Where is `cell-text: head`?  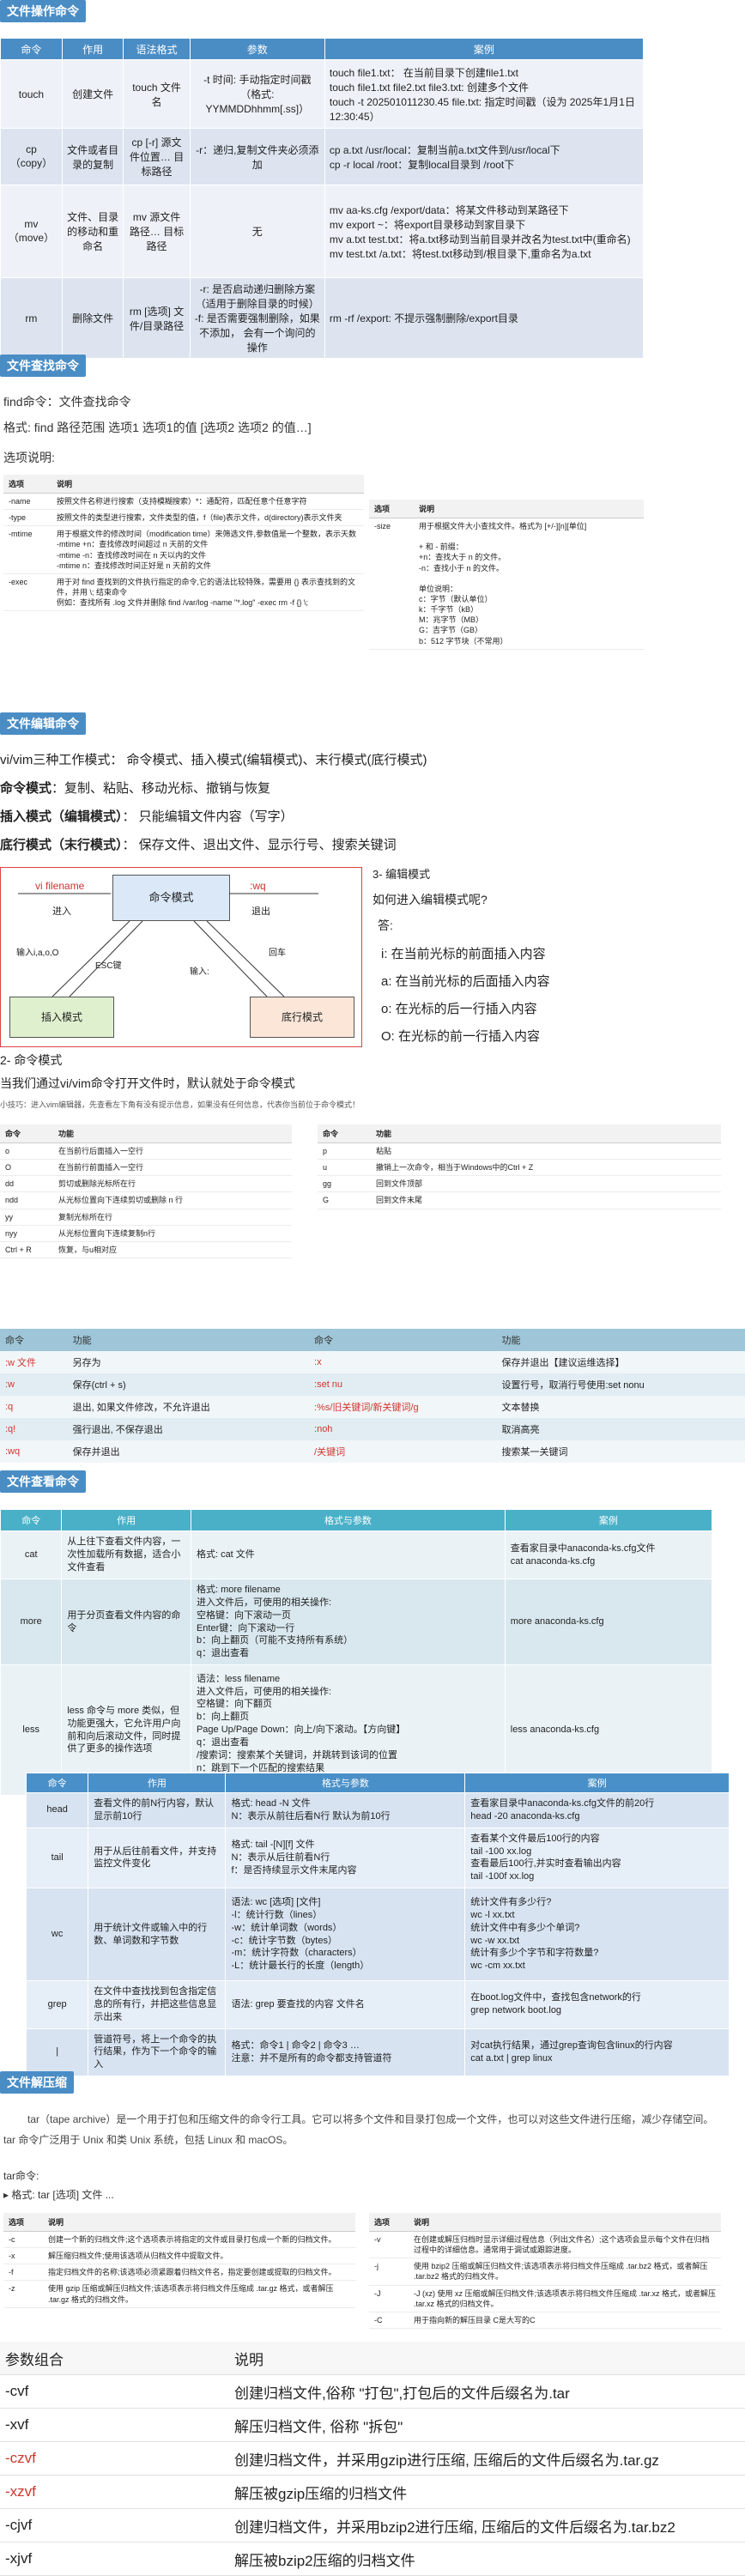
cell-text: head is located at coordinates (56, 1809).